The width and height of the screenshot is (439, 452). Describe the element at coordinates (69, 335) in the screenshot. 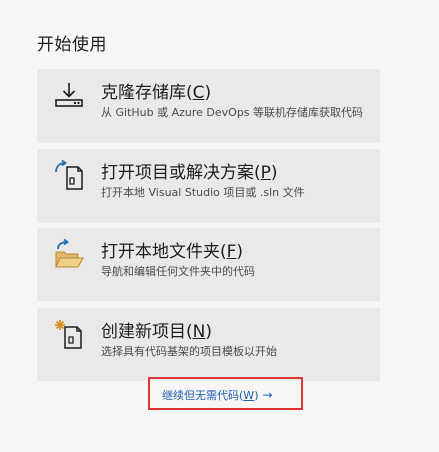

I see `new-project-icon` at that location.